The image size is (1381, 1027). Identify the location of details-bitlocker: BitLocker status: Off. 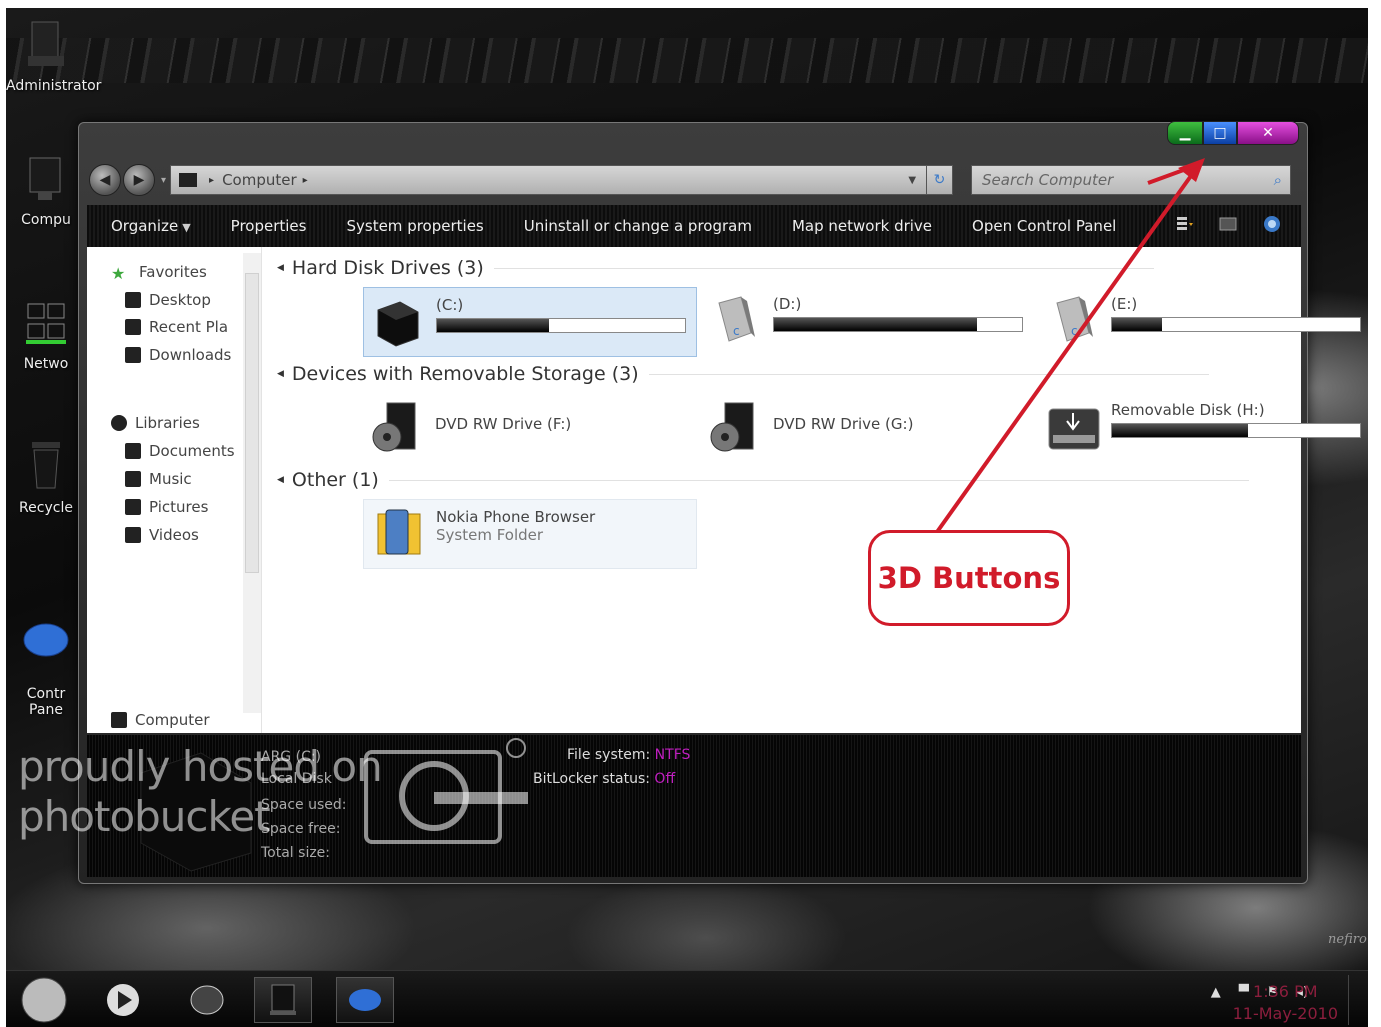
(604, 779).